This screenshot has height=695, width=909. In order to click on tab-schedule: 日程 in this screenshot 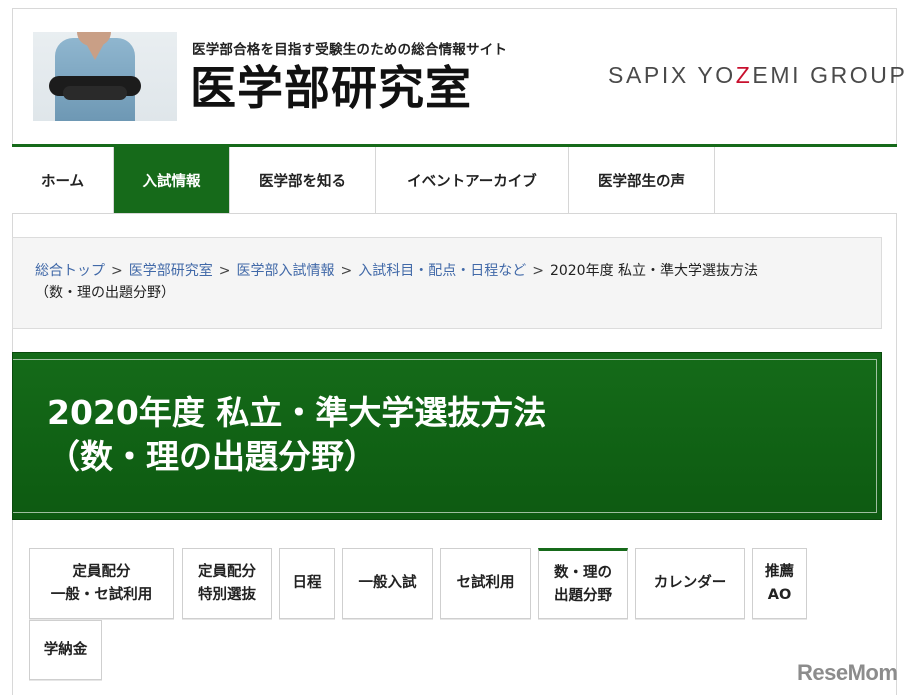, I will do `click(307, 583)`.